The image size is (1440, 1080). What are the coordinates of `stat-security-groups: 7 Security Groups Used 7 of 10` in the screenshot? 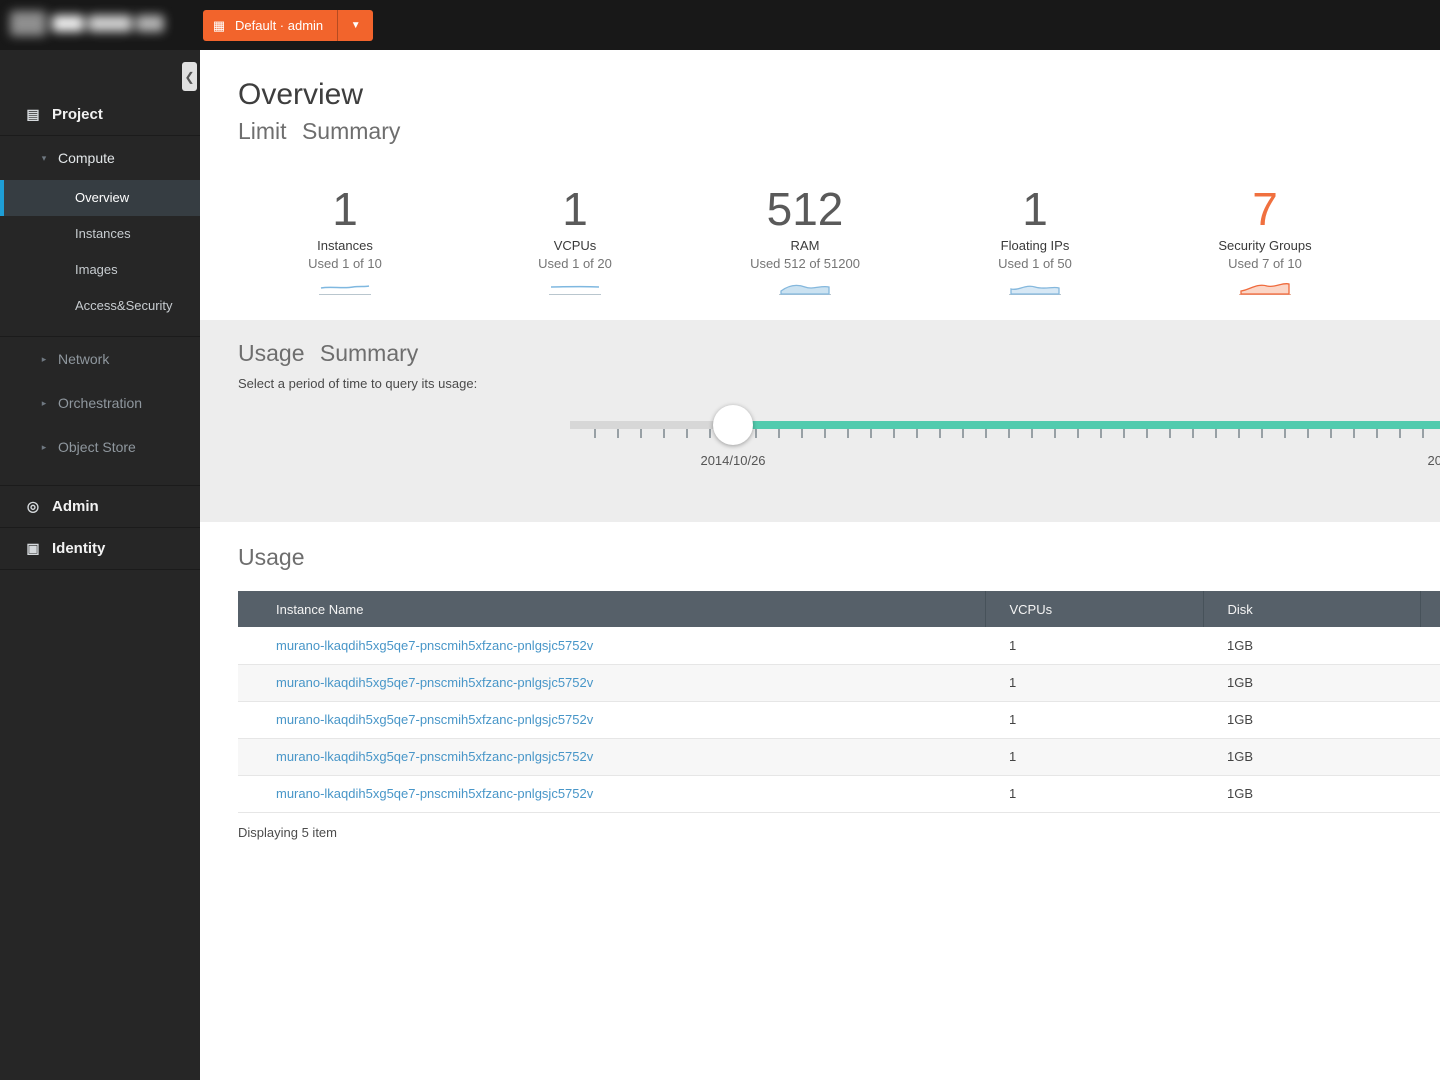 It's located at (1265, 240).